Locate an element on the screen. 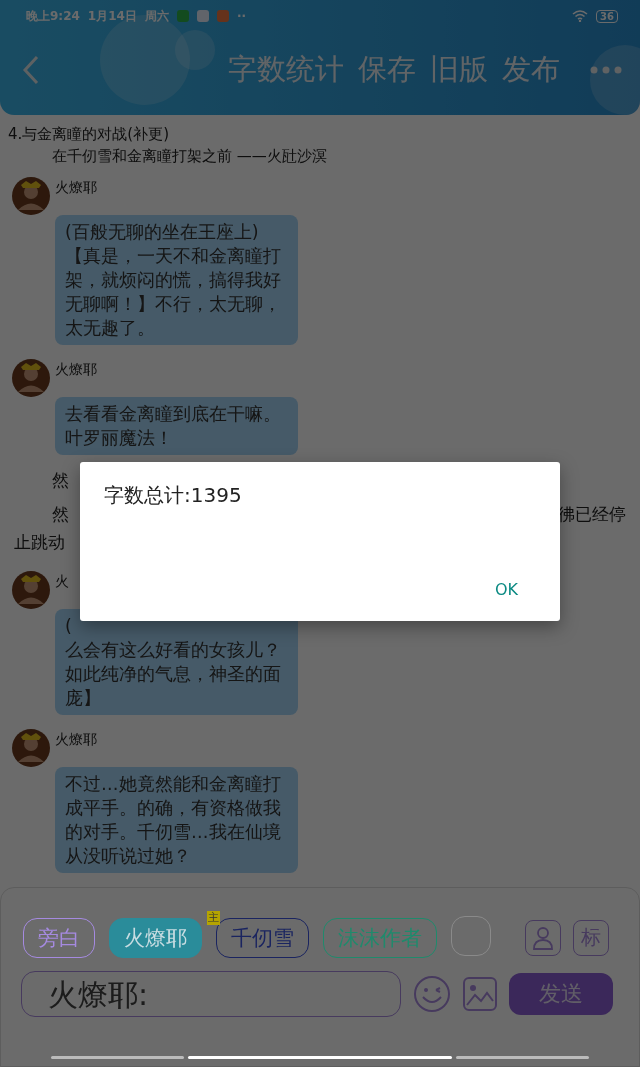 This screenshot has width=640, height=1067. sender-name: 火 is located at coordinates (62, 581).